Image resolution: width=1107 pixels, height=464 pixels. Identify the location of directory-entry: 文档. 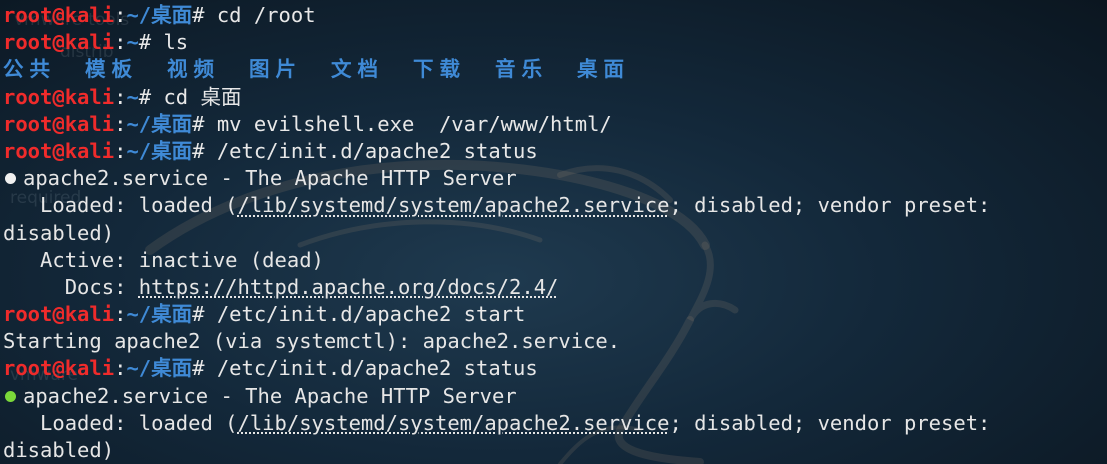
(372, 69).